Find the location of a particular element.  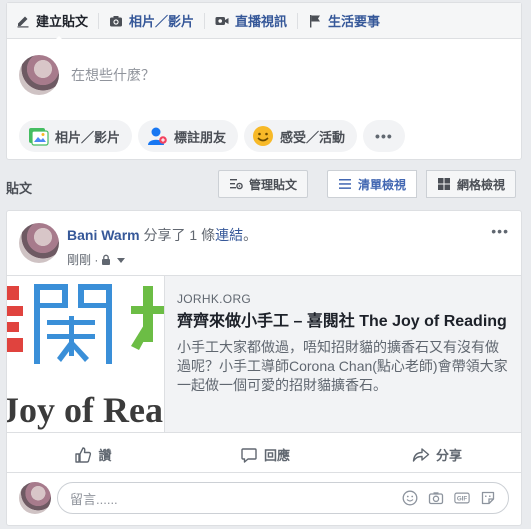

tab-life-event: 生活要事 is located at coordinates (349, 21).